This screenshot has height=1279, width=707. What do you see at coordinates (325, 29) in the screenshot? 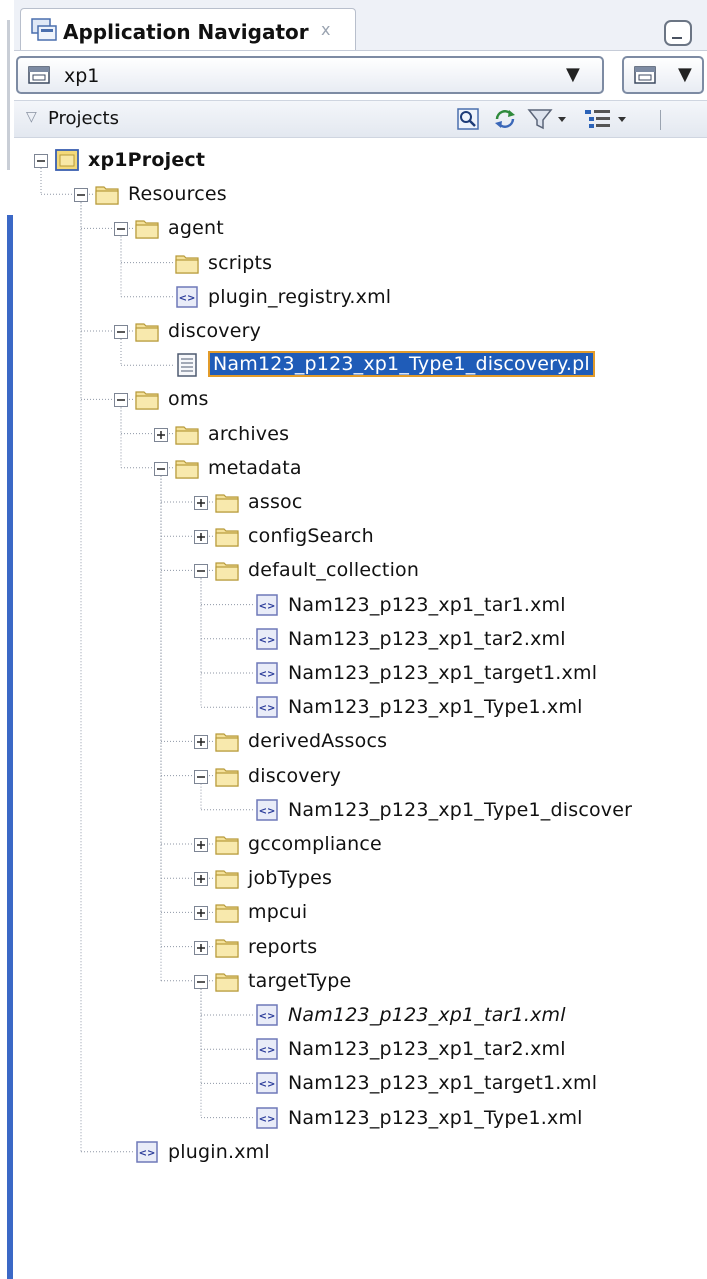
I see `close-icon: x` at bounding box center [325, 29].